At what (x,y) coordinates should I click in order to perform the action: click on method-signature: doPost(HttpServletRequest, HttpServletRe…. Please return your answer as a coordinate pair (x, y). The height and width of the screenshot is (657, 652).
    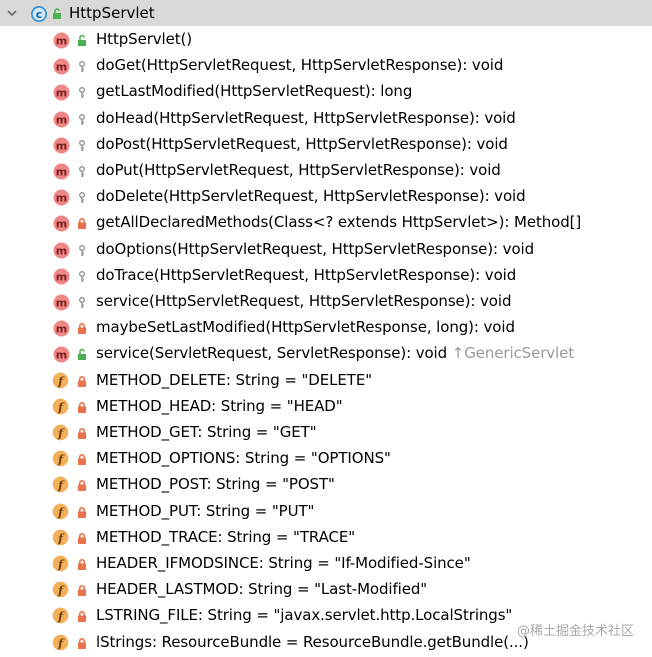
    Looking at the image, I should click on (302, 144).